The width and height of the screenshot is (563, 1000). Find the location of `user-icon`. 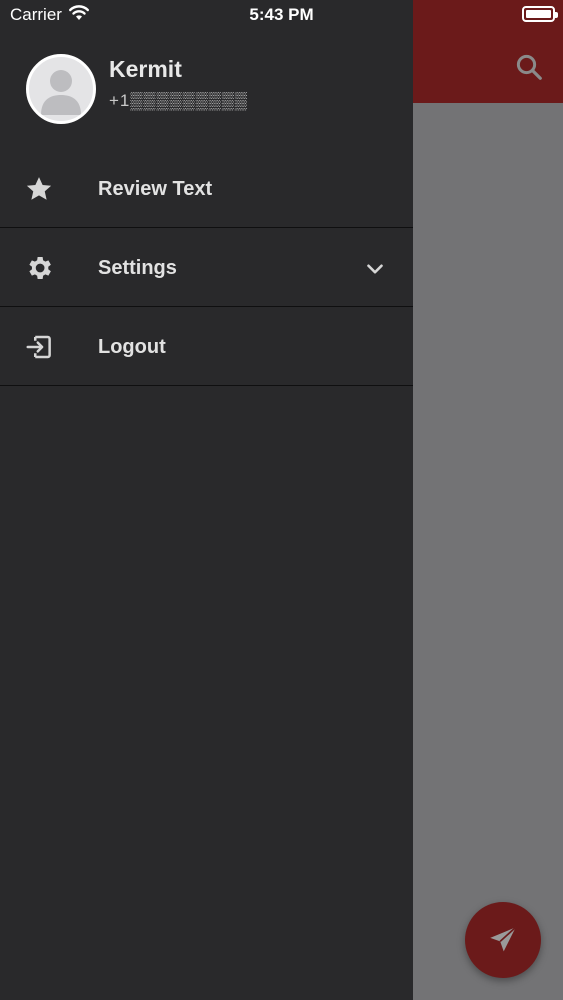

user-icon is located at coordinates (61, 92).